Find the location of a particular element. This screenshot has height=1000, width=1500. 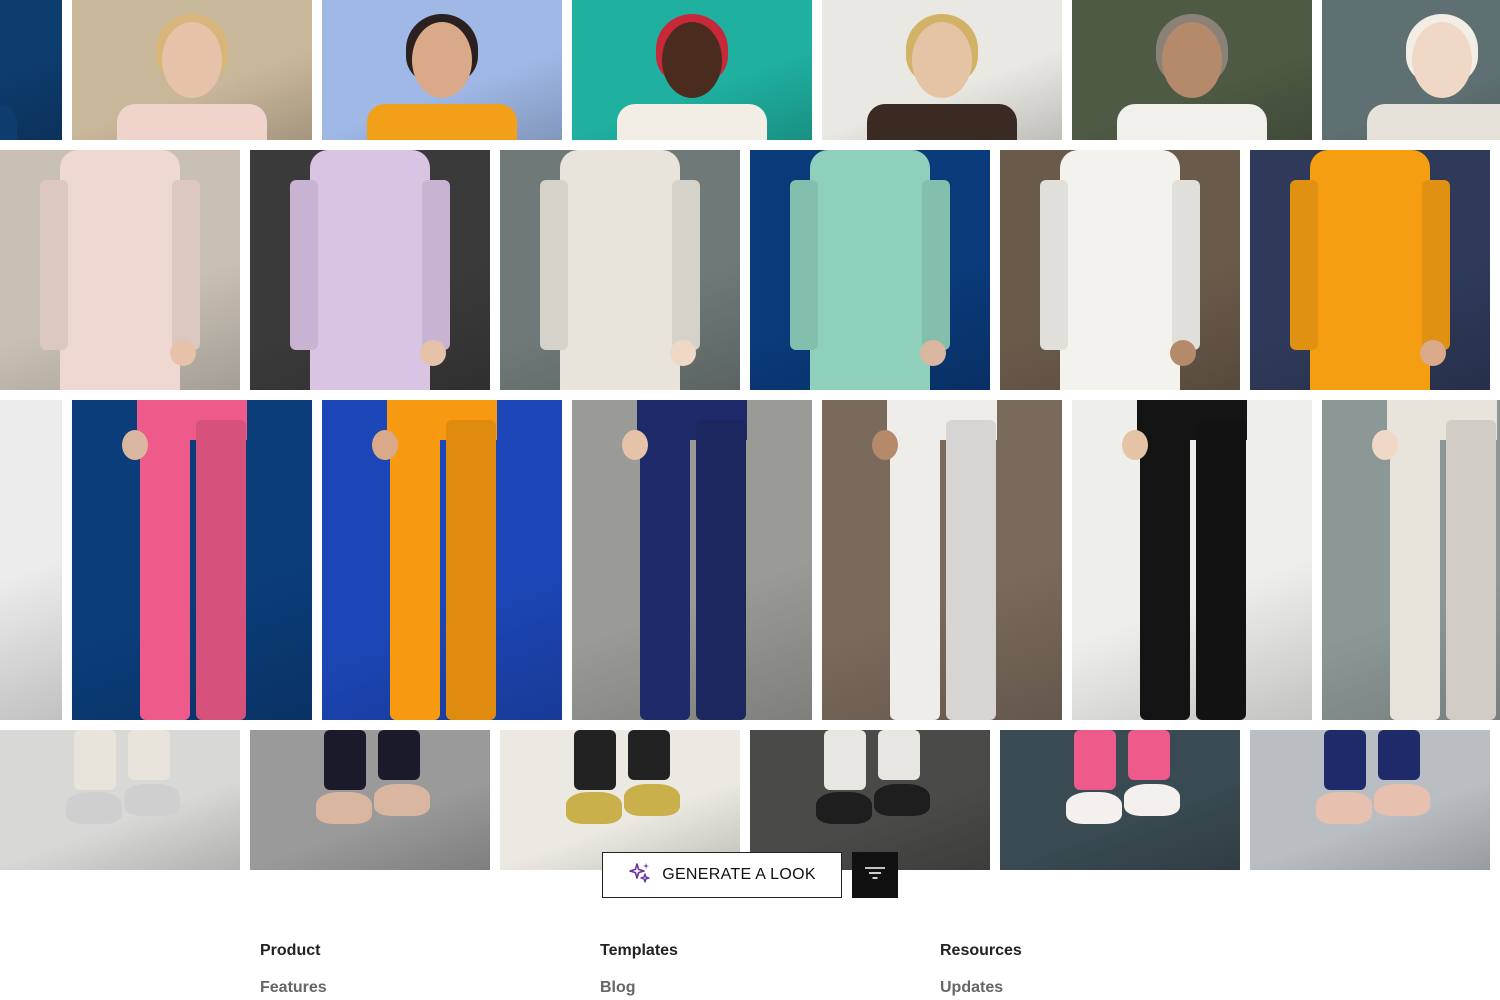

torso is located at coordinates (1120, 270).